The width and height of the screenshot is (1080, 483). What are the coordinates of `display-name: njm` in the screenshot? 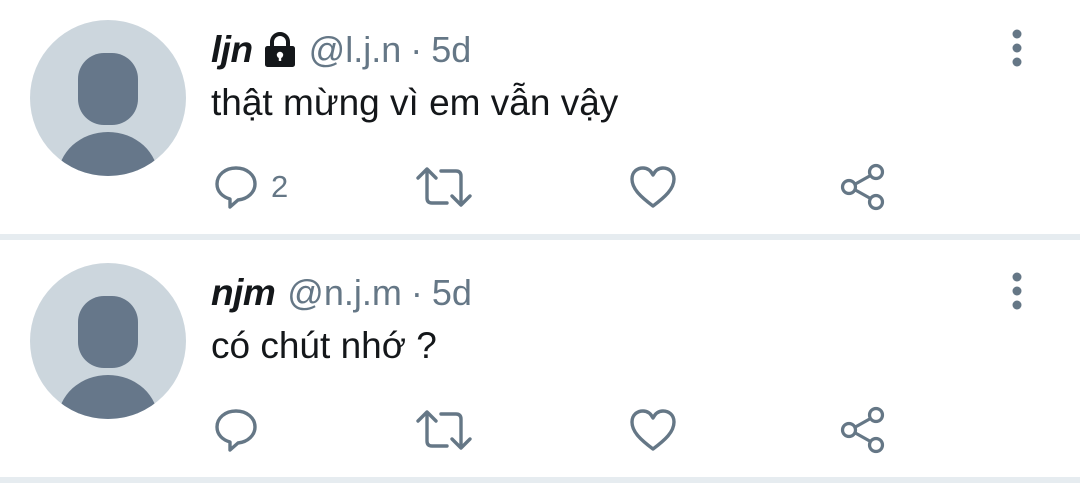 It's located at (243, 293).